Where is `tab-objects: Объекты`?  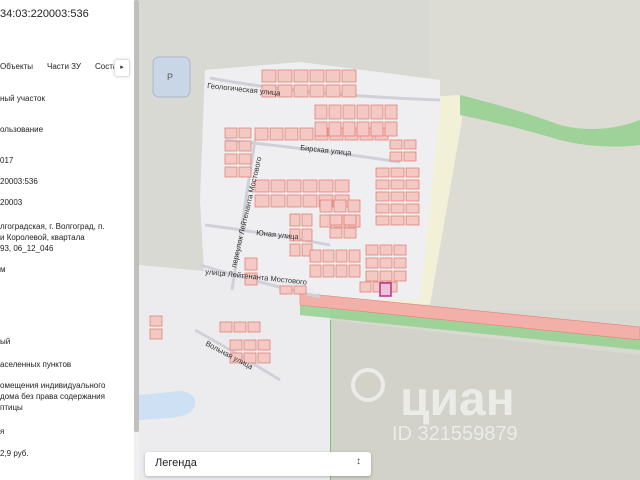 tab-objects: Объекты is located at coordinates (16, 66).